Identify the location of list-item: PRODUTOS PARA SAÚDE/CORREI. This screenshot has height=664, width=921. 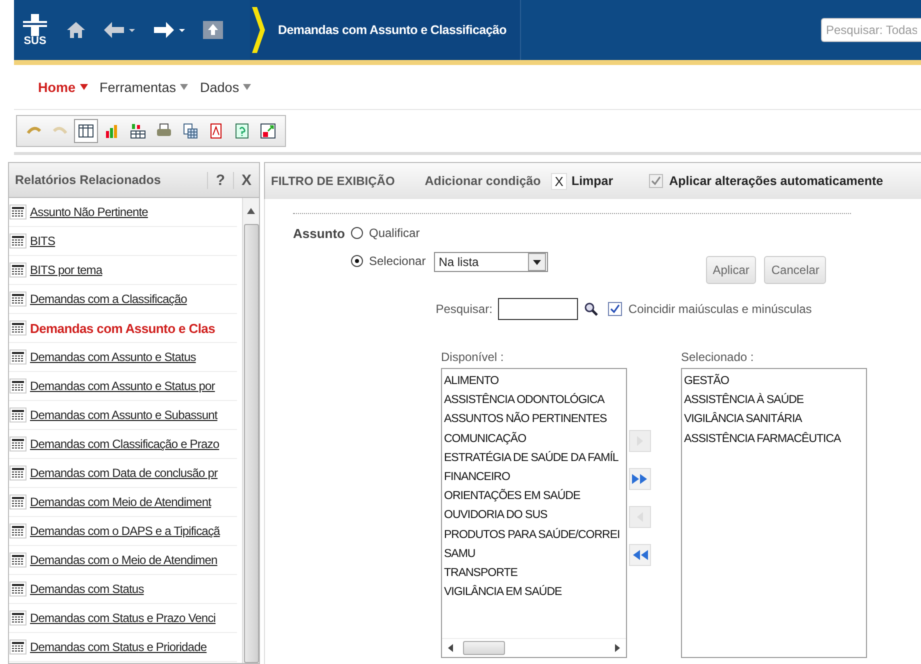
(534, 535).